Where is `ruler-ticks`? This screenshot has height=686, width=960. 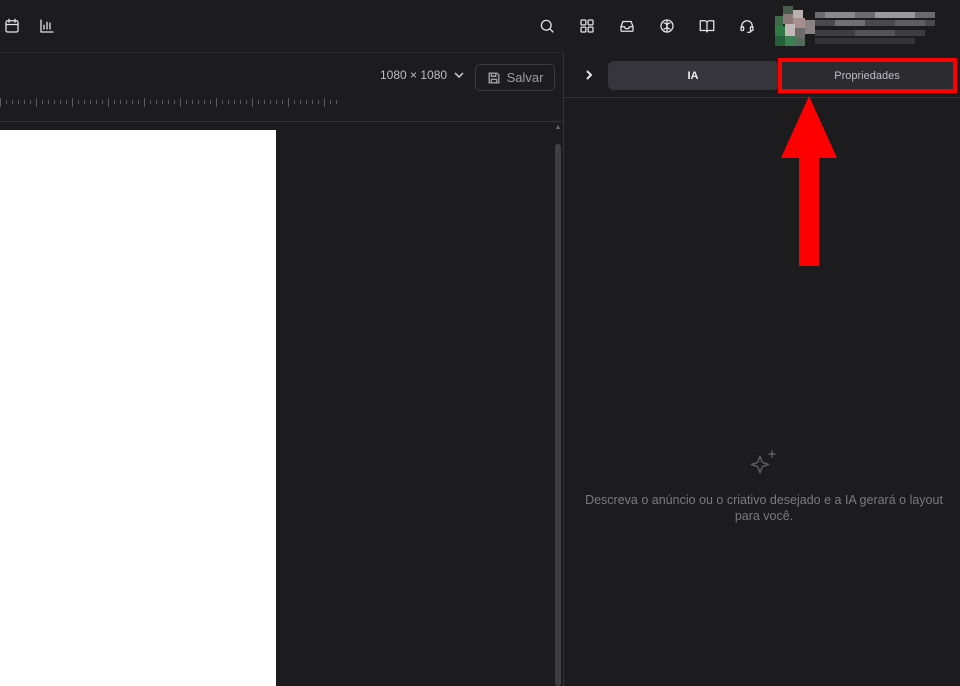 ruler-ticks is located at coordinates (168, 102).